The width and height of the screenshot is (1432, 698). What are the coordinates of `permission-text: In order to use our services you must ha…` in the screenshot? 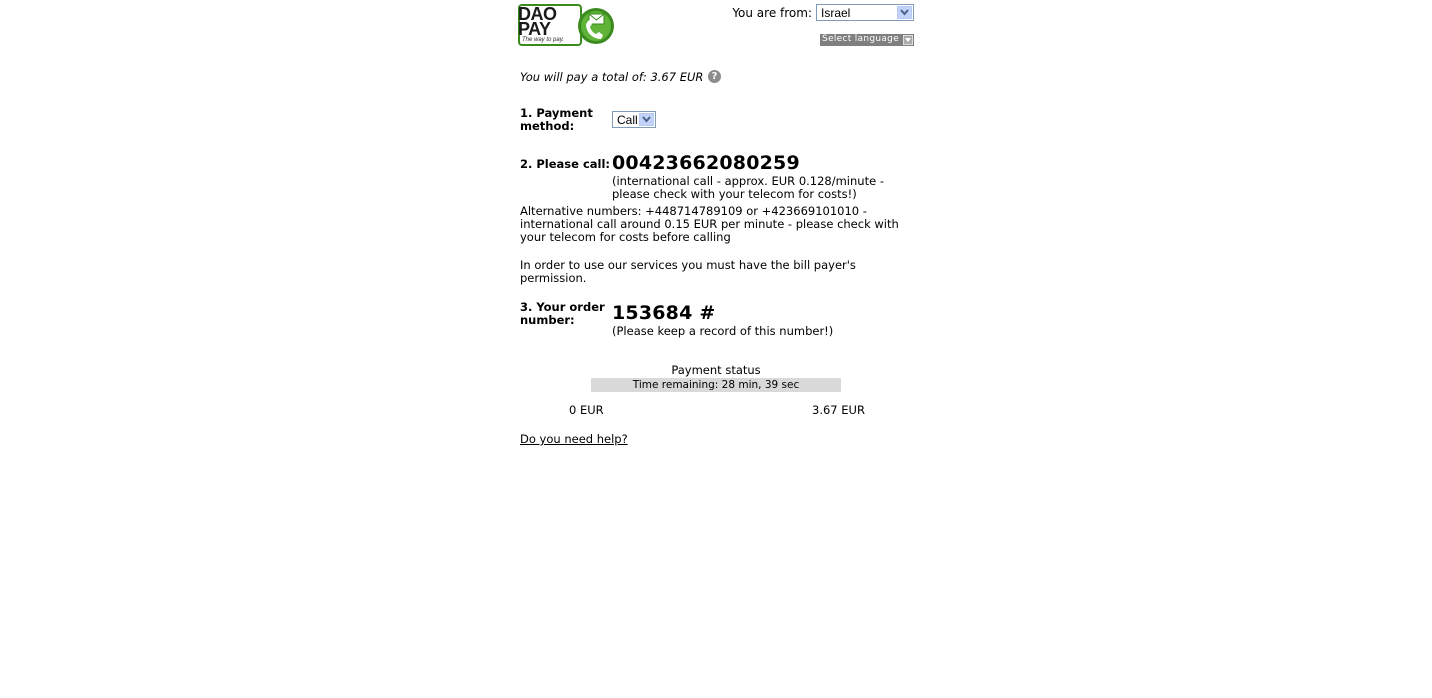 It's located at (688, 271).